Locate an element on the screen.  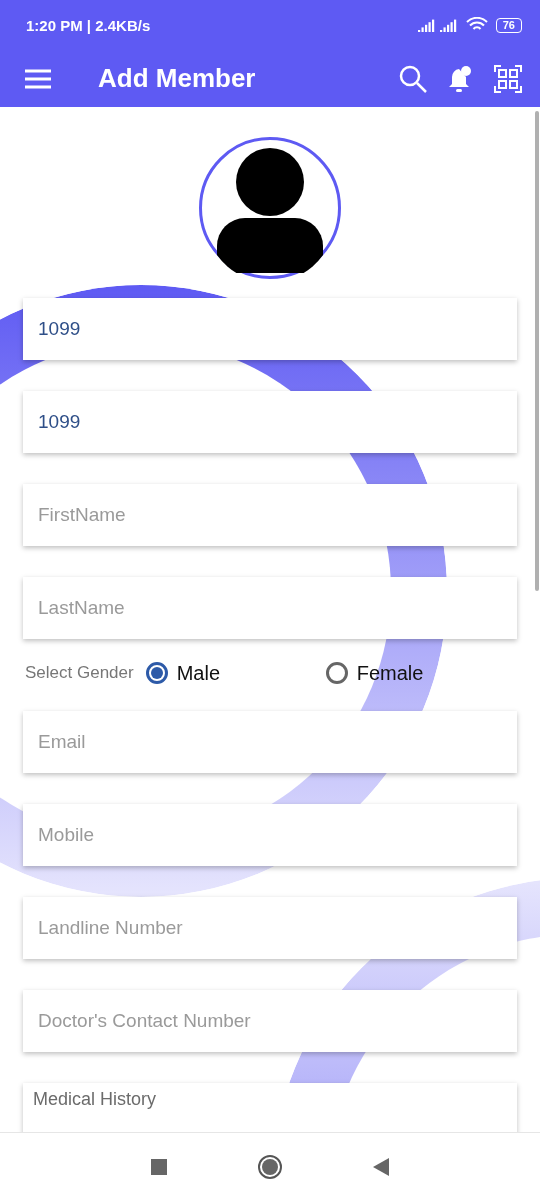
input-field: Doctor's Contact Number is located at coordinates (270, 1021).